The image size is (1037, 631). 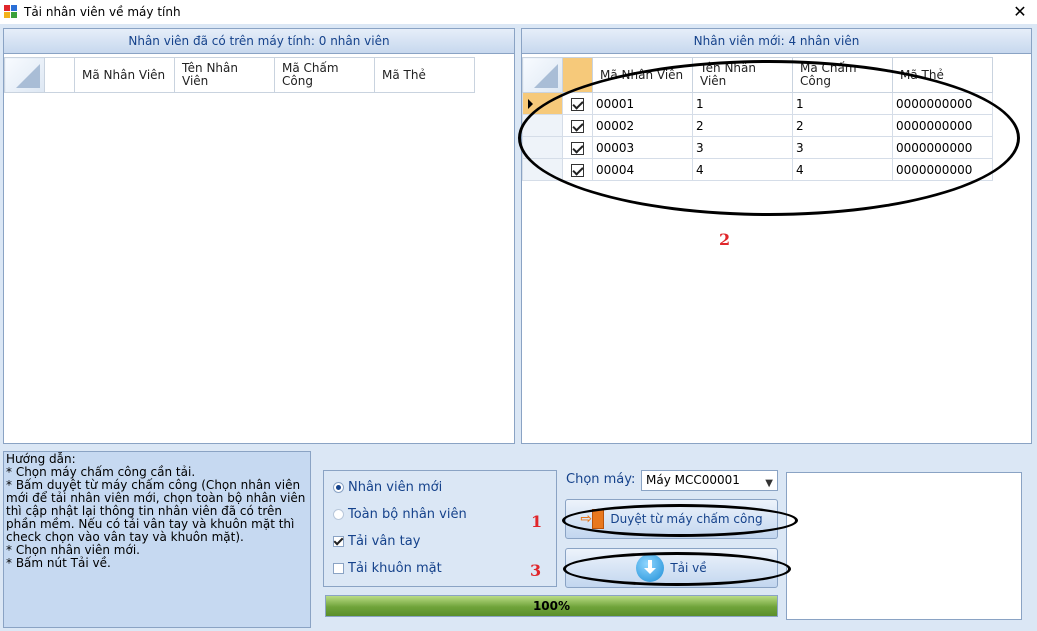 What do you see at coordinates (11, 12) in the screenshot?
I see `app-icon` at bounding box center [11, 12].